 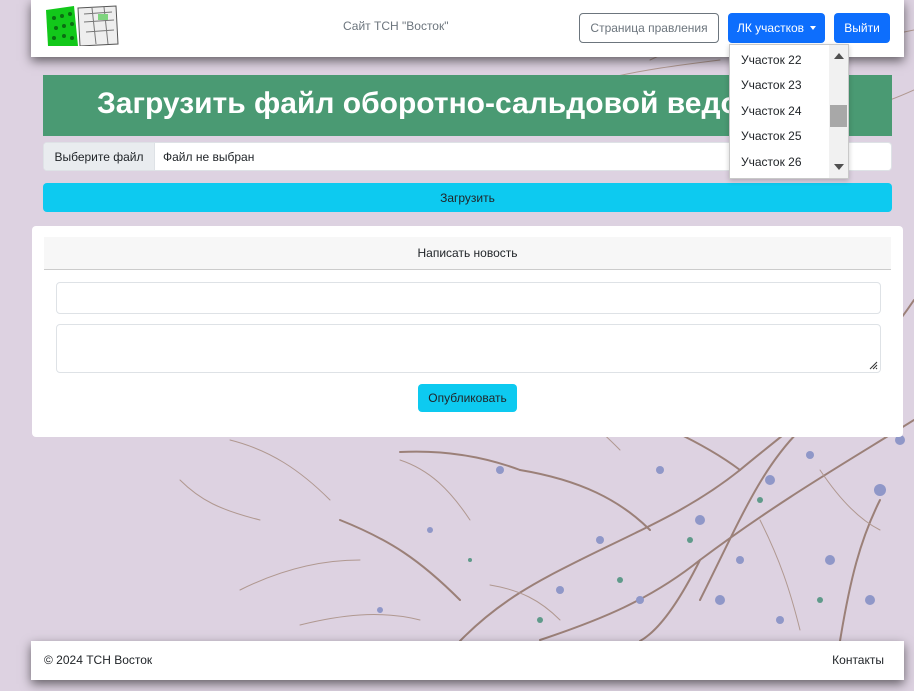 What do you see at coordinates (862, 28) in the screenshot?
I see `logout-button: Выйти` at bounding box center [862, 28].